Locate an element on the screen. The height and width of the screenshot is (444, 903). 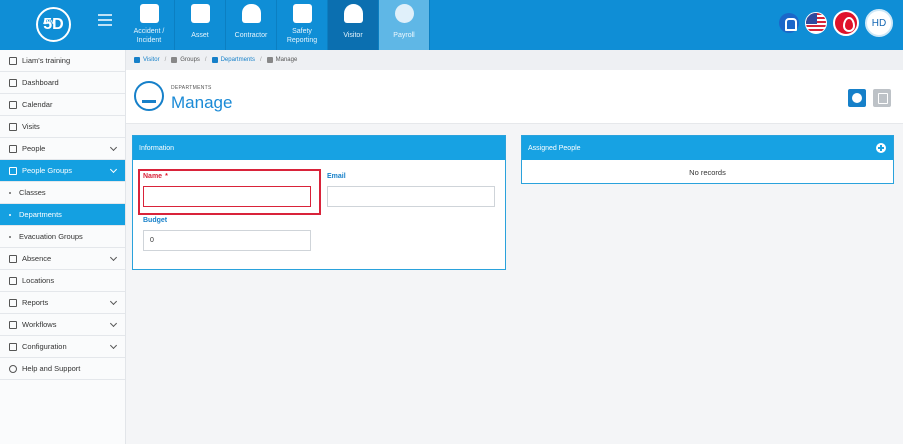
sidebar-item-label: Liam's training is located at coordinates (46, 60).